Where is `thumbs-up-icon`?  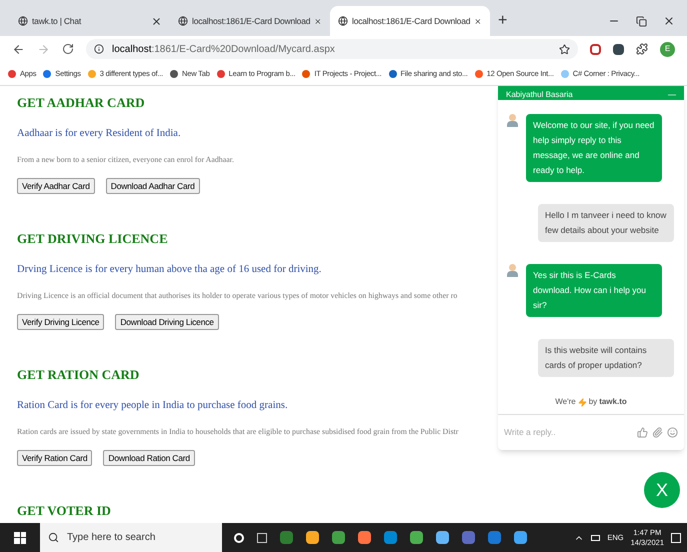
thumbs-up-icon is located at coordinates (642, 432).